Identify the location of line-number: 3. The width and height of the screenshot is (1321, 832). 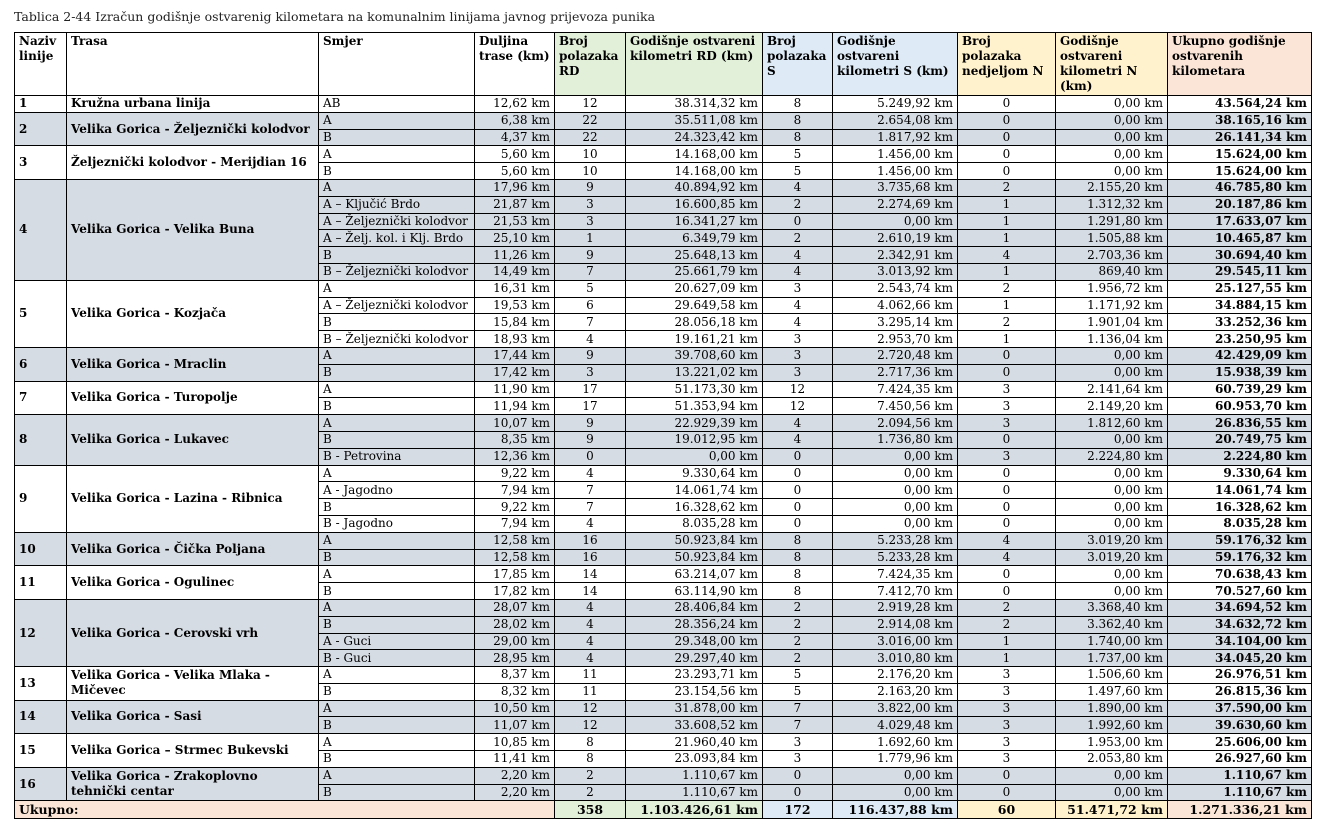
(40, 162).